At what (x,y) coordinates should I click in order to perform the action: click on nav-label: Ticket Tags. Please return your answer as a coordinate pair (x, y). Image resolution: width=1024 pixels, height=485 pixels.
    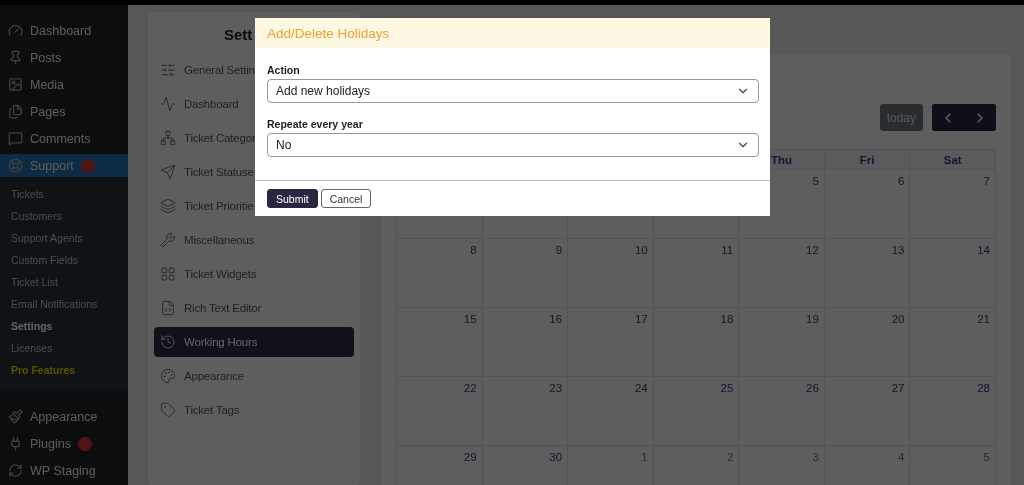
    Looking at the image, I should click on (212, 410).